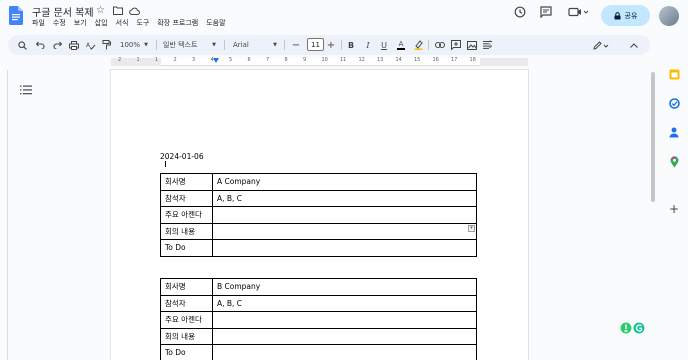  Describe the element at coordinates (520, 12) in the screenshot. I see `version-history-icon` at that location.